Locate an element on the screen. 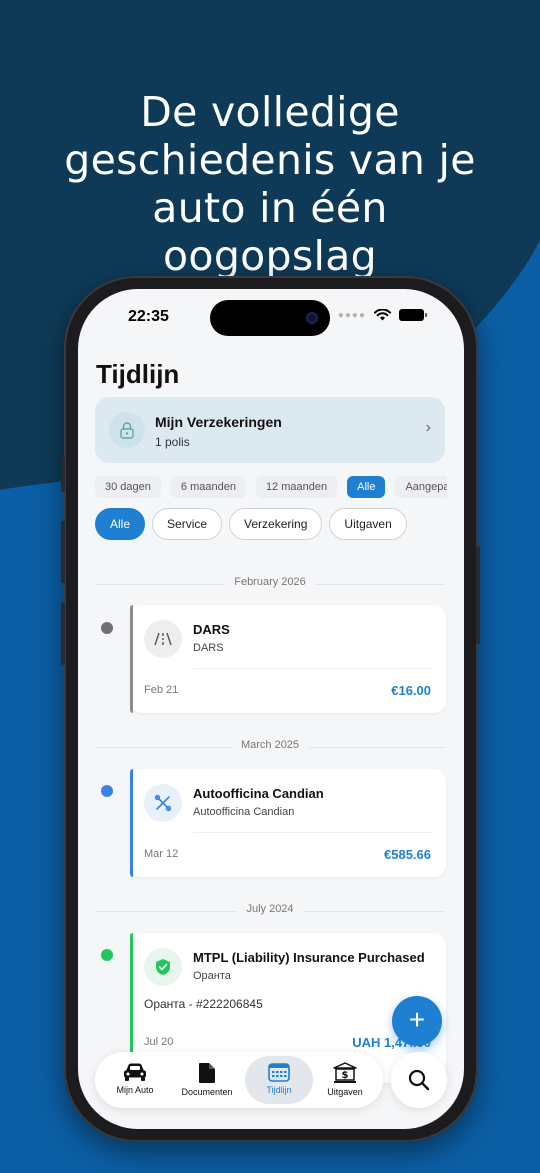 The width and height of the screenshot is (540, 1173). bank-dollar-icon: $ is located at coordinates (345, 1072).